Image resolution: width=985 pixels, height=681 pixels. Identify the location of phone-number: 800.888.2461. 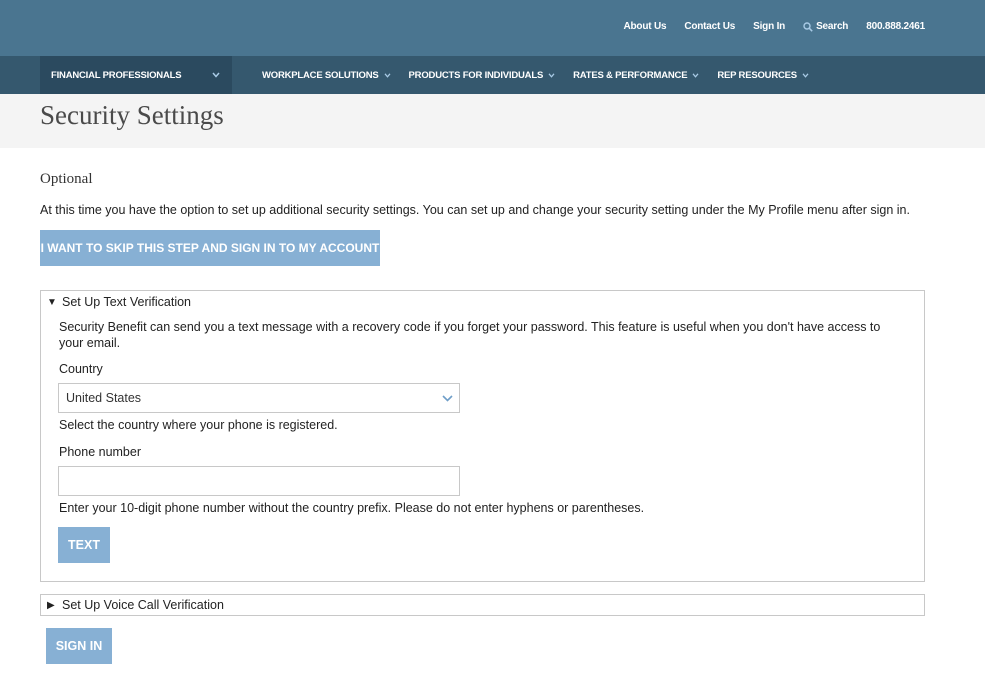
(895, 26).